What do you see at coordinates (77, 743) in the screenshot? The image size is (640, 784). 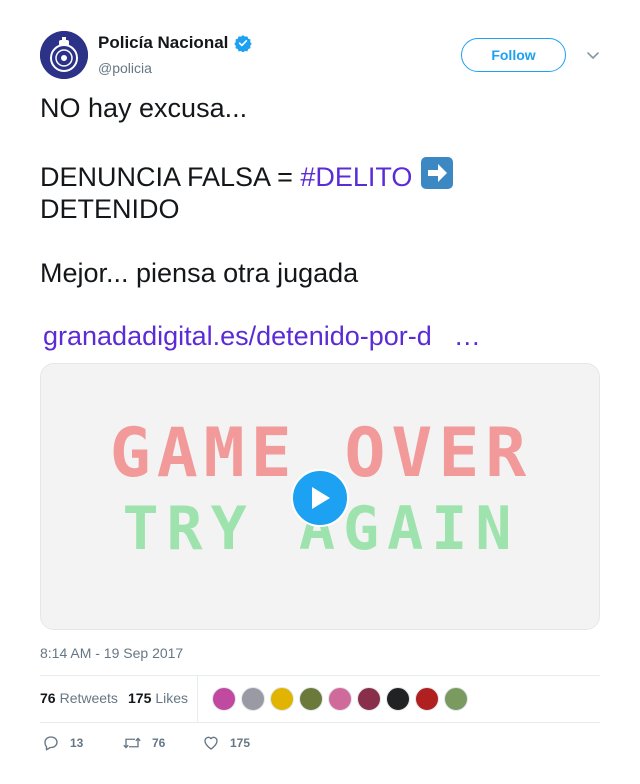 I see `reply-count: 13` at bounding box center [77, 743].